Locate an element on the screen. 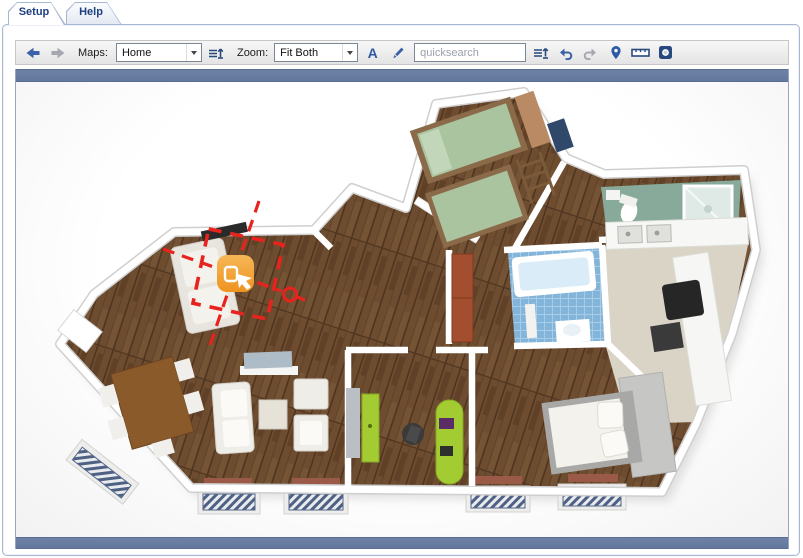 This screenshot has height=558, width=803. maps-label: Maps: is located at coordinates (93, 52).